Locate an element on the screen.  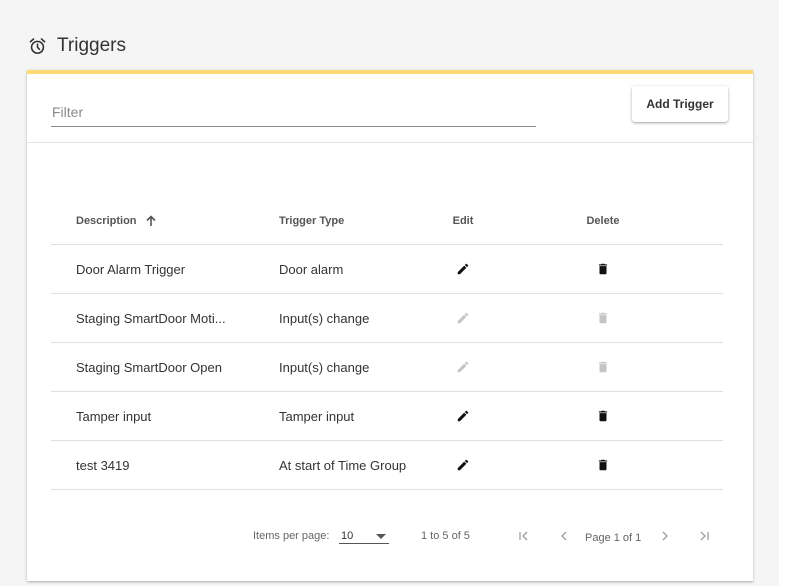
cell-trigger-type: Door alarm is located at coordinates (311, 269).